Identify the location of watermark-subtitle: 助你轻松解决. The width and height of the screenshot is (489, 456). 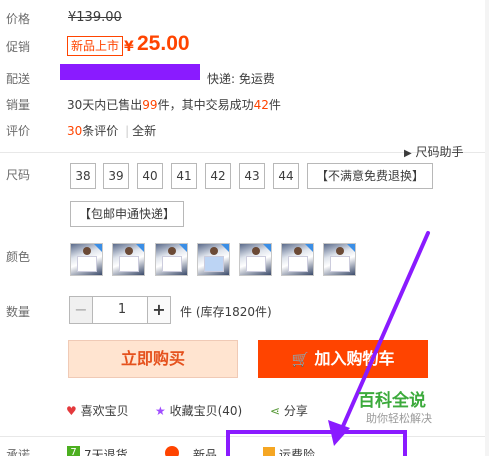
(399, 418).